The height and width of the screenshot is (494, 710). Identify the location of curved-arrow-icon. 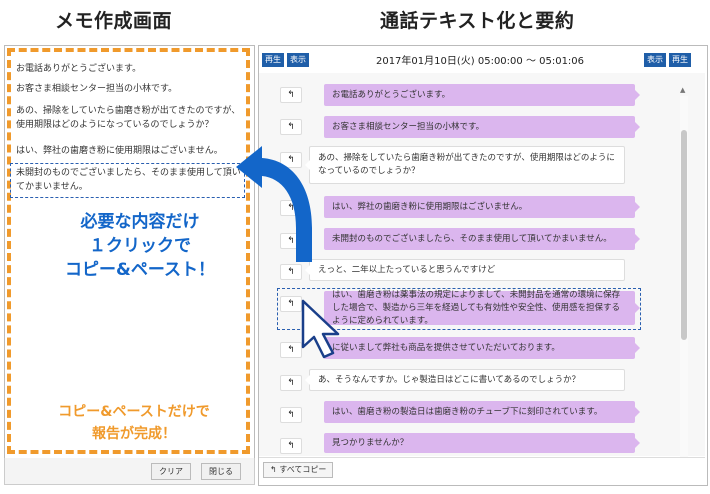
(274, 204).